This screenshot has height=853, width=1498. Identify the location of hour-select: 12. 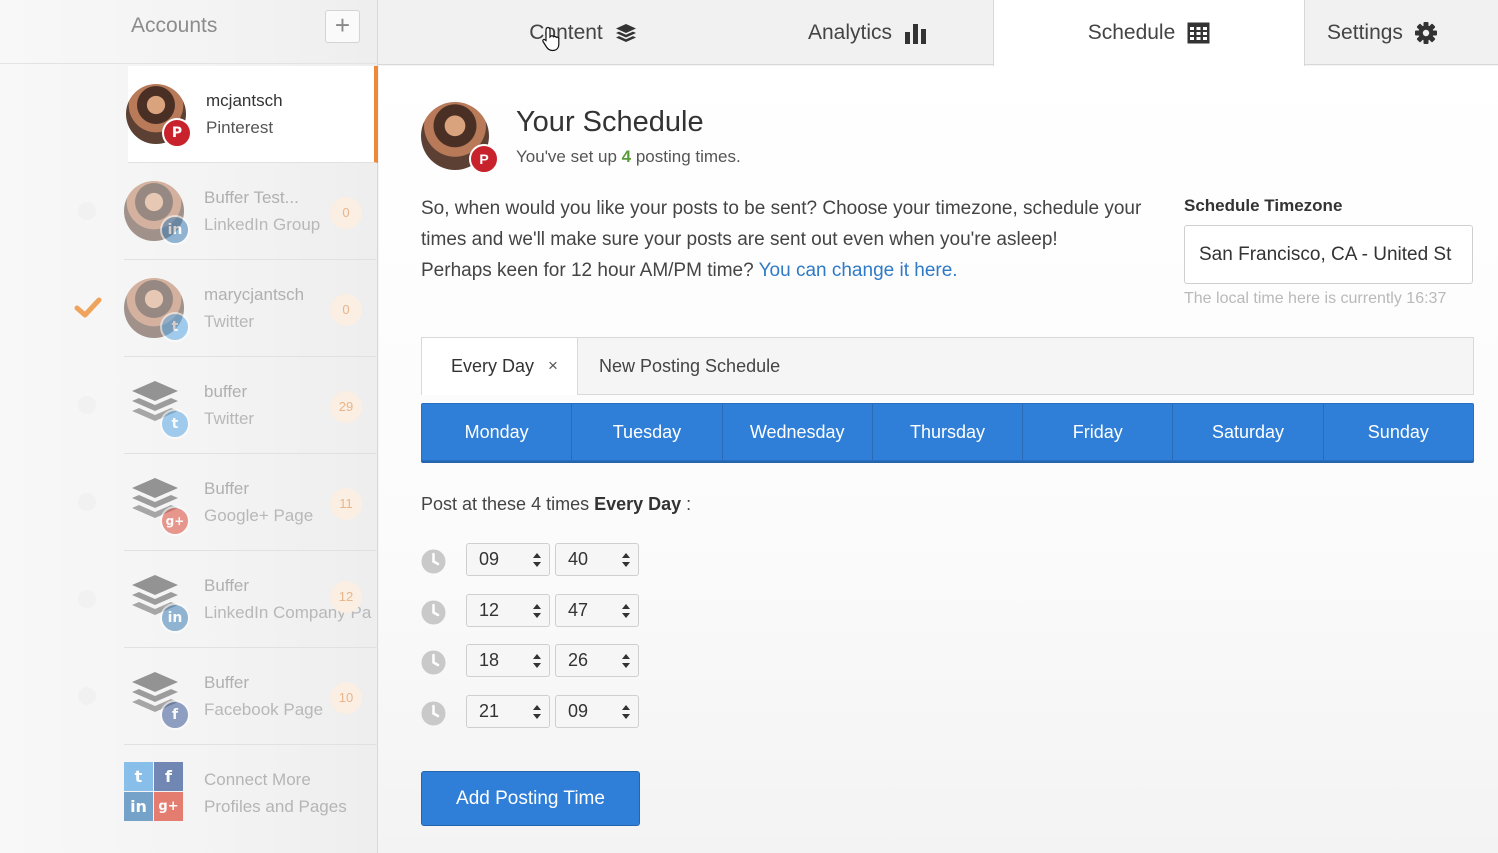
(508, 610).